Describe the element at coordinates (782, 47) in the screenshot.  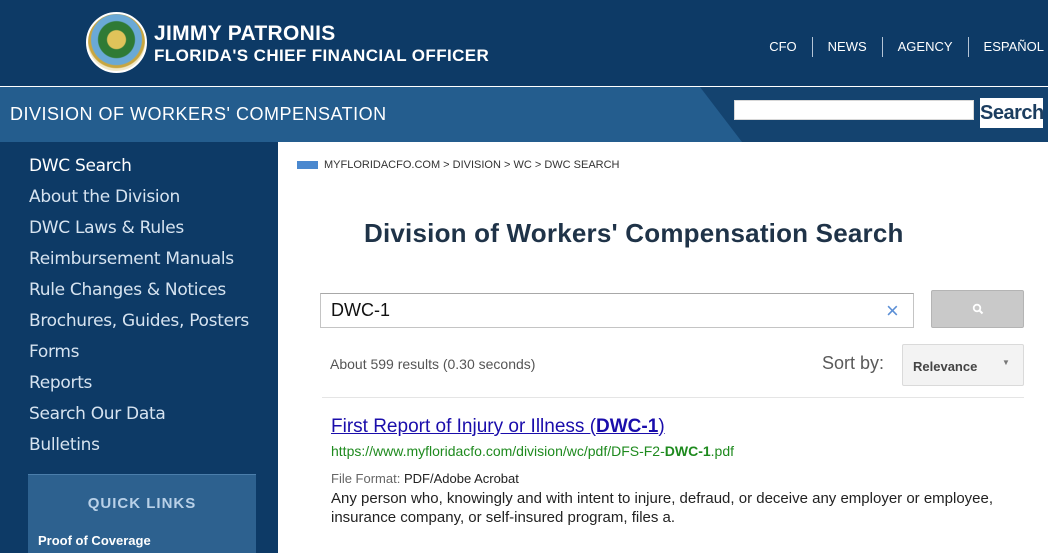
I see `nav-cfo-link: CFO` at that location.